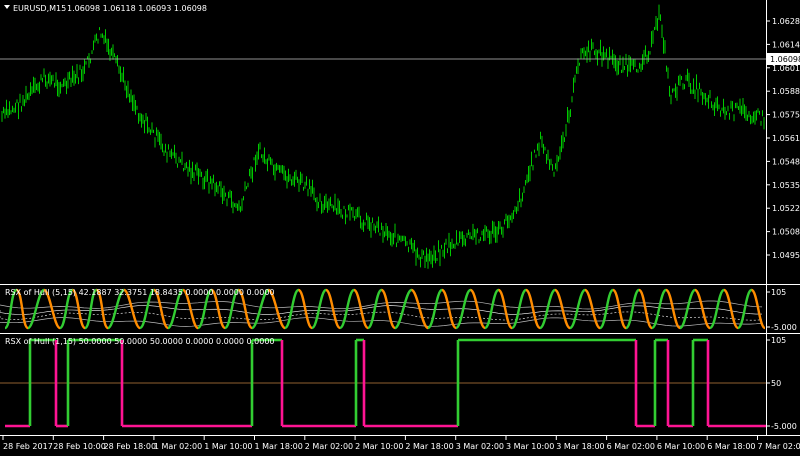 The height and width of the screenshot is (456, 800). Describe the element at coordinates (178, 446) in the screenshot. I see `time-tick-label: 1 Mar 02:00` at that location.